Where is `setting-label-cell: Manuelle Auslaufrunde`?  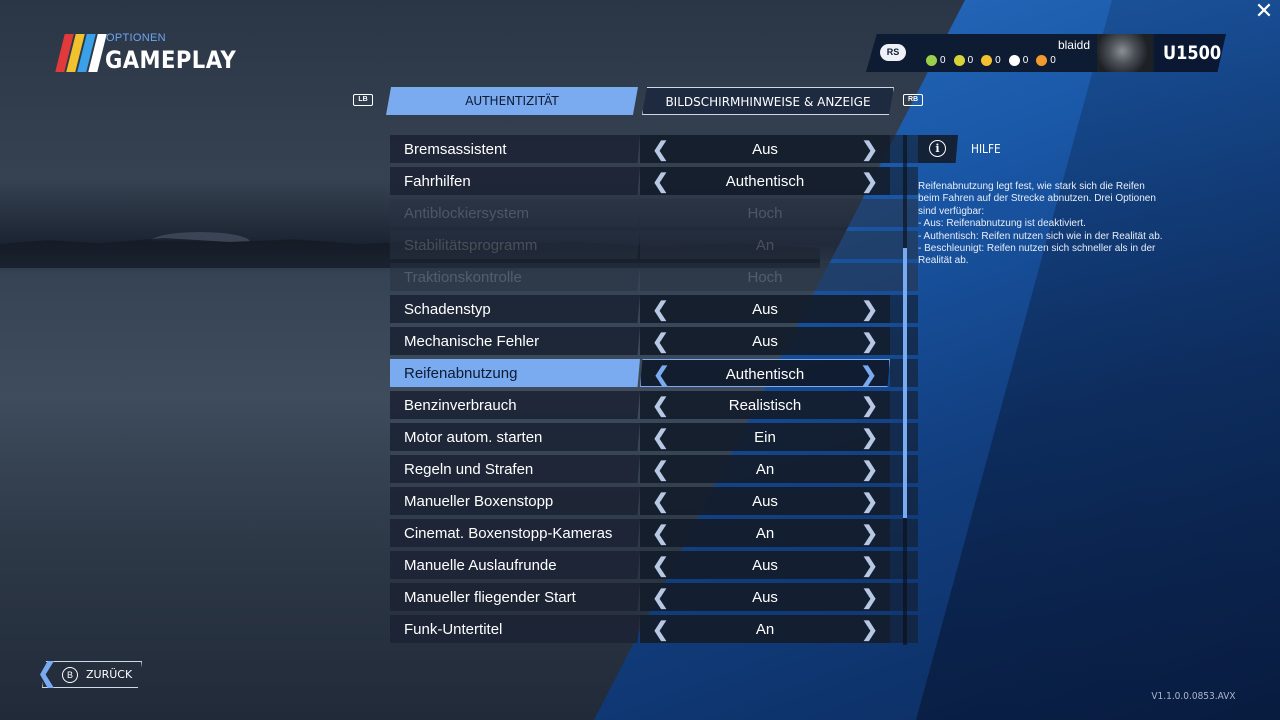 setting-label-cell: Manuelle Auslaufrunde is located at coordinates (515, 565).